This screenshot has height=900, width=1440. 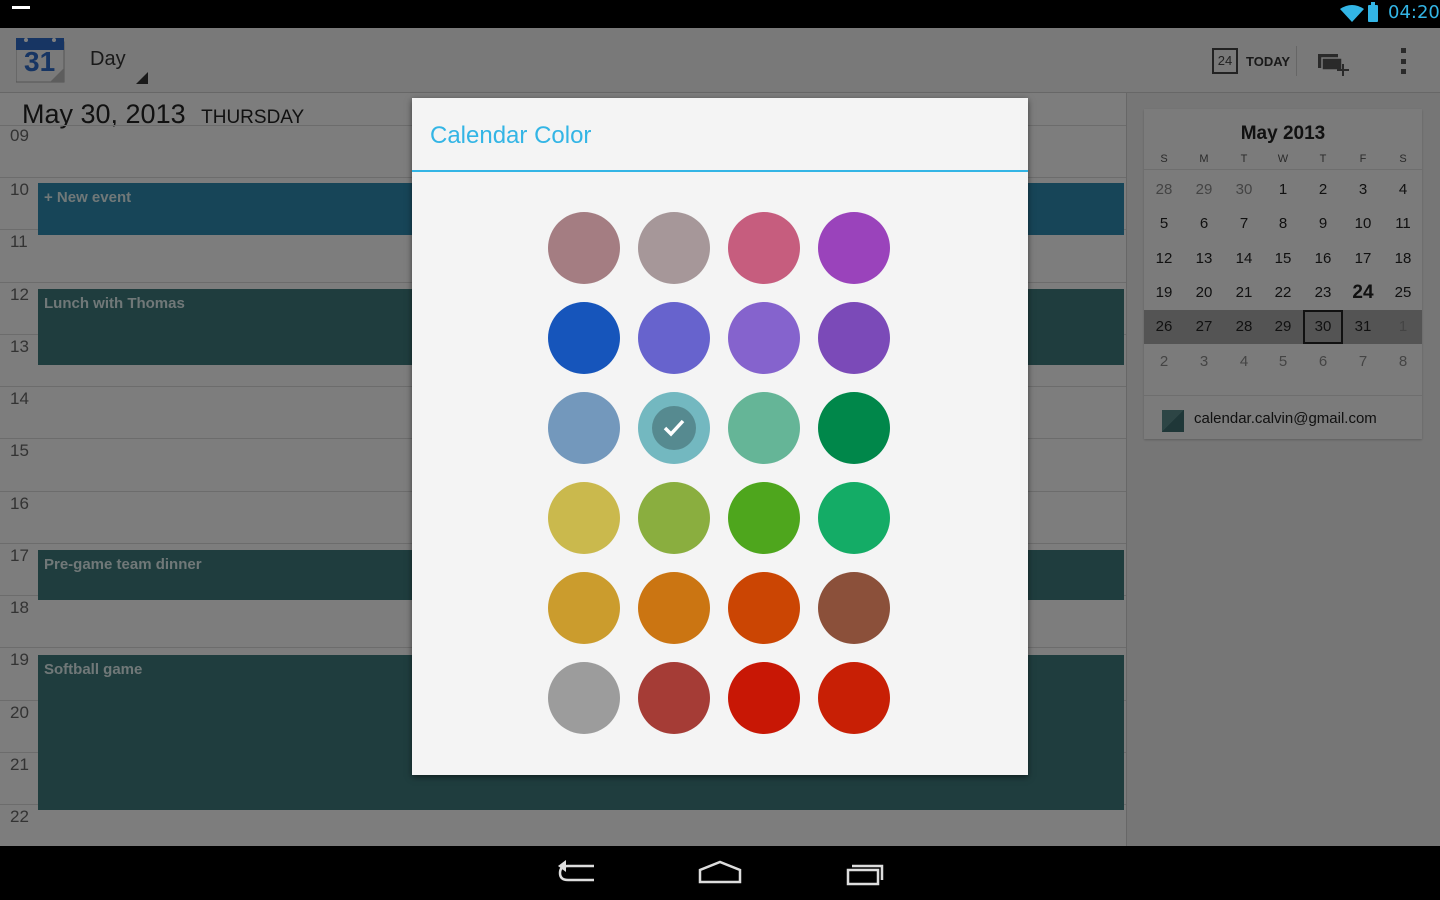 What do you see at coordinates (1414, 12) in the screenshot?
I see `status-clock: 04:20` at bounding box center [1414, 12].